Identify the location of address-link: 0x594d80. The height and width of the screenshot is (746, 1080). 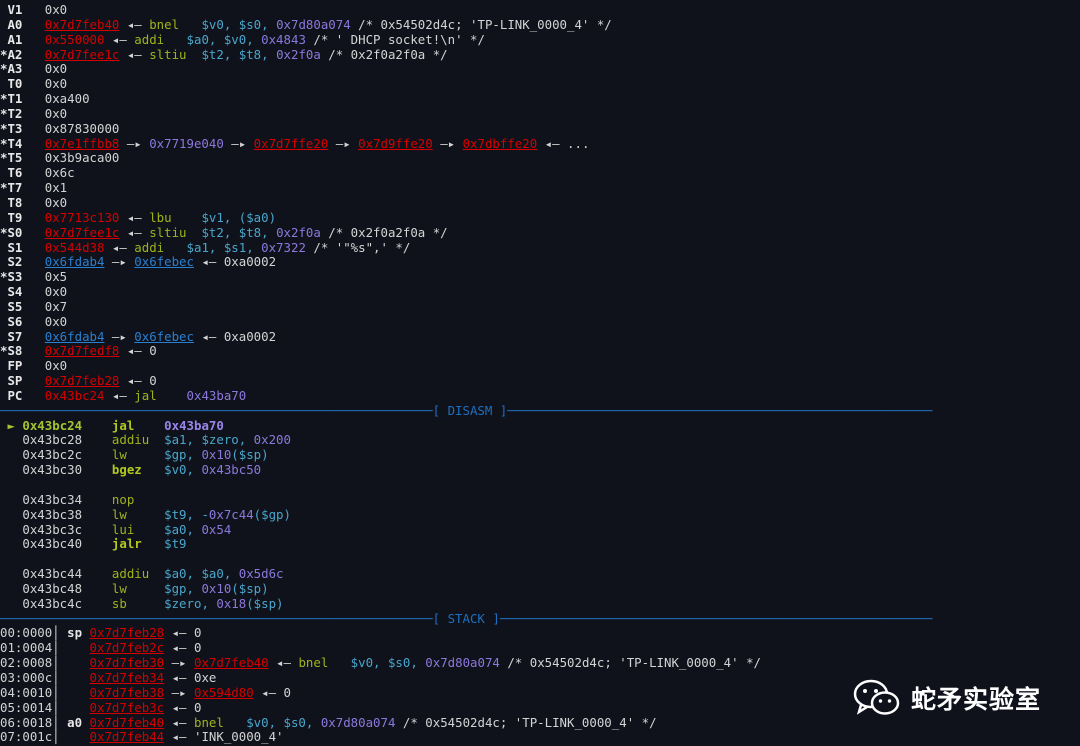
(224, 692).